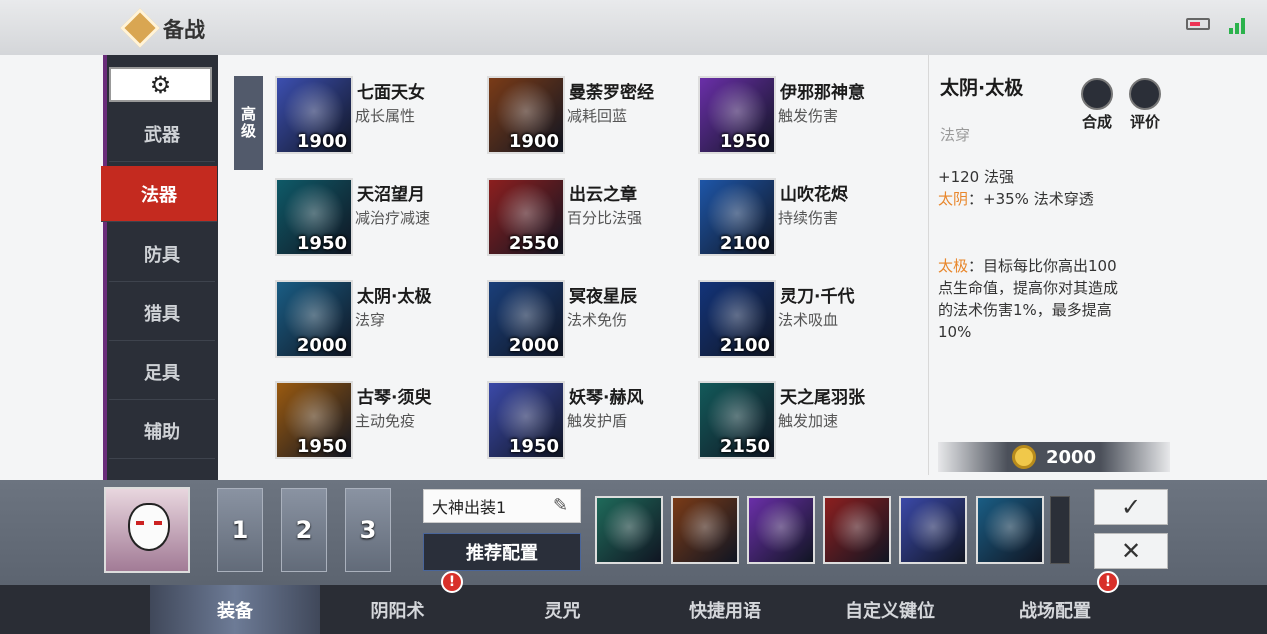 This screenshot has width=1267, height=634. I want to click on item-card: 1950 妖琴·赫风触发护盾, so click(587, 421).